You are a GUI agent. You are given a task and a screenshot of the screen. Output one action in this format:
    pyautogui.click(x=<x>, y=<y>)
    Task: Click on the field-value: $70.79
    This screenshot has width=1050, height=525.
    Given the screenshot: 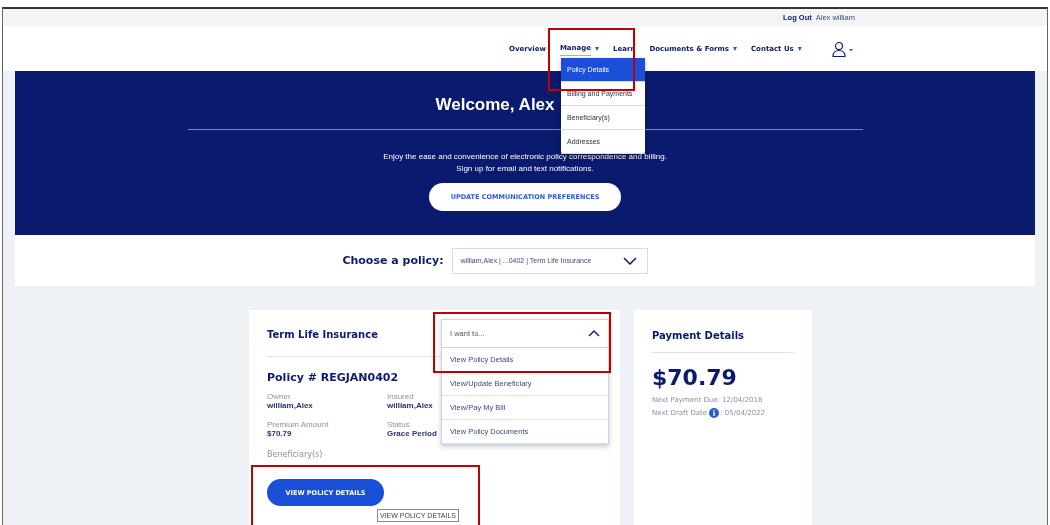 What is the action you would take?
    pyautogui.click(x=279, y=433)
    